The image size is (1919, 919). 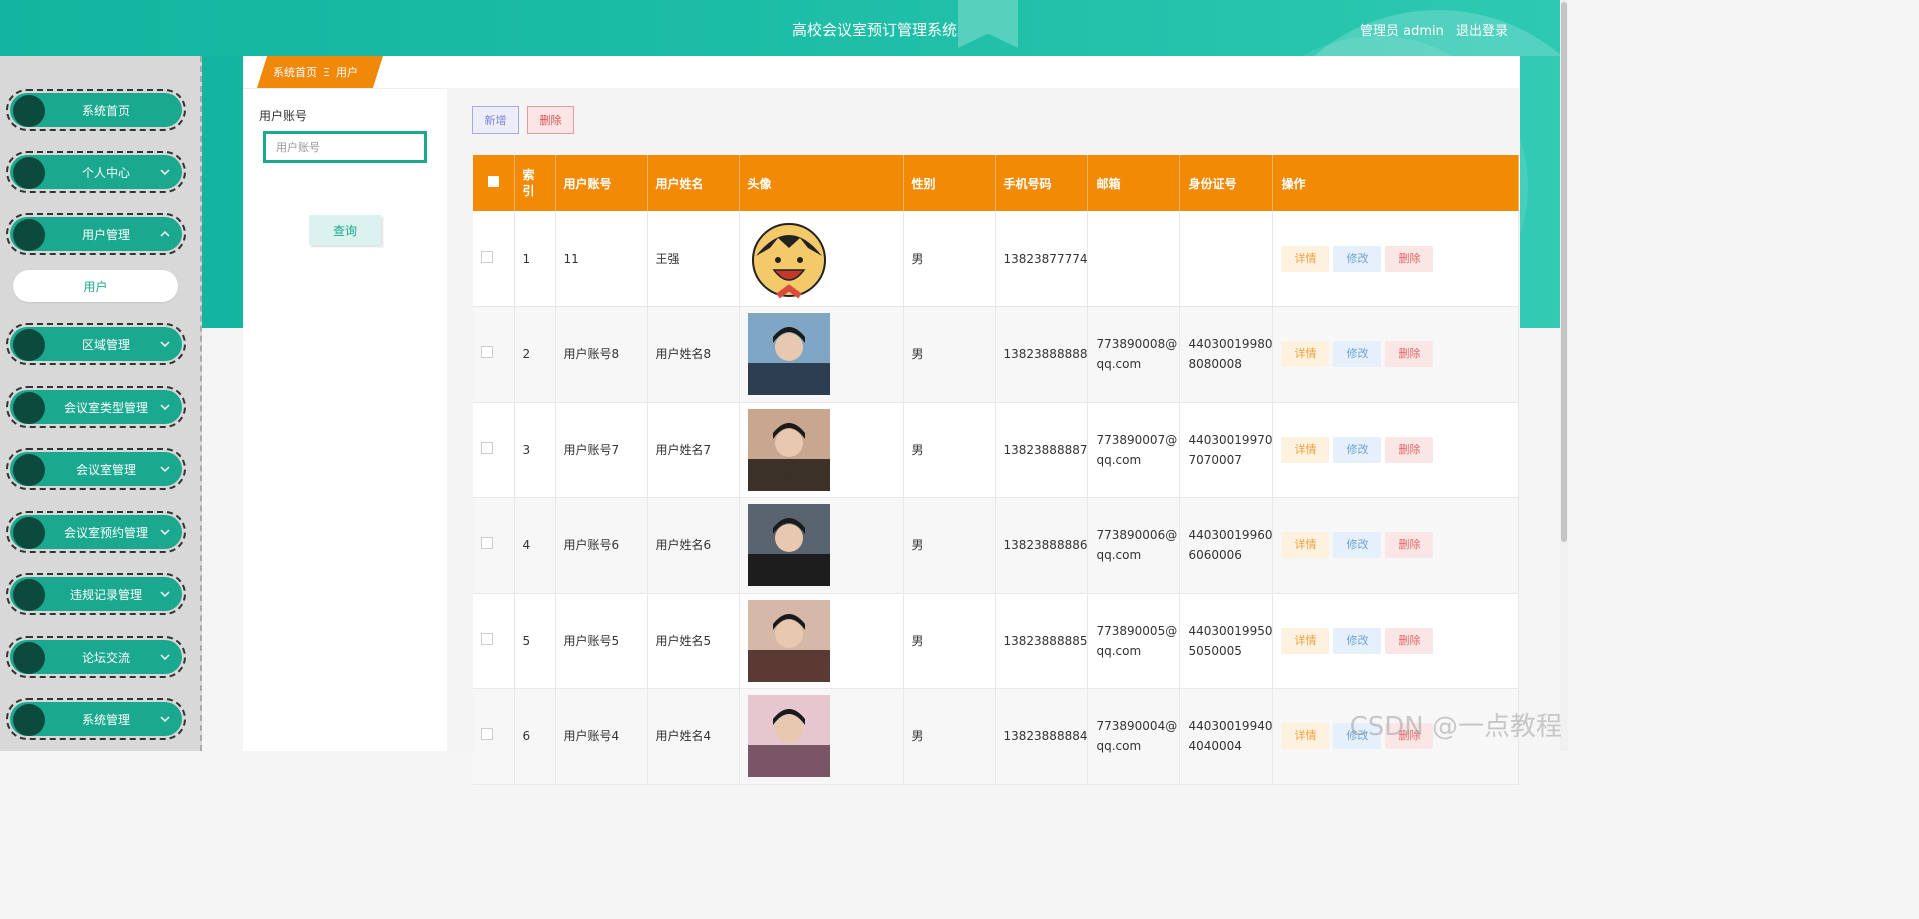 What do you see at coordinates (1482, 31) in the screenshot?
I see `logout-link: 退出登录` at bounding box center [1482, 31].